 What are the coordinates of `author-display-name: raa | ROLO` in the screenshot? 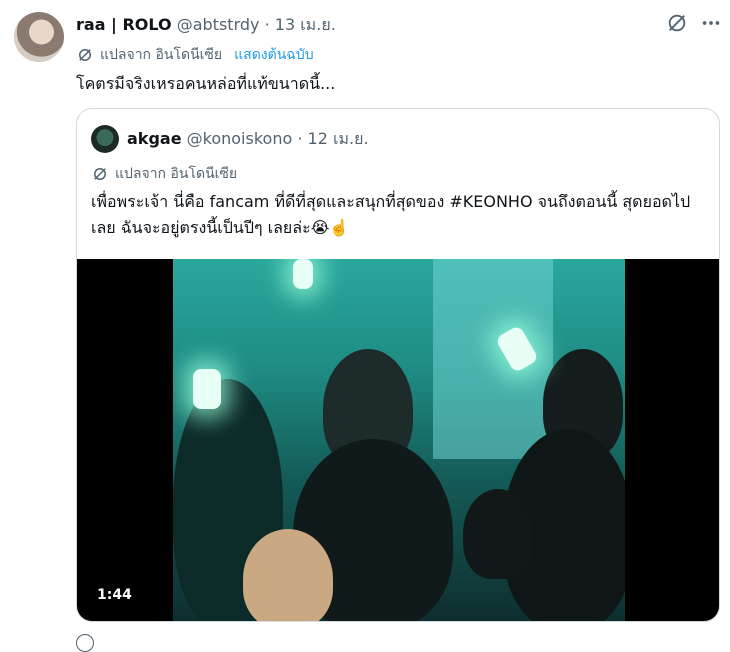 It's located at (124, 24).